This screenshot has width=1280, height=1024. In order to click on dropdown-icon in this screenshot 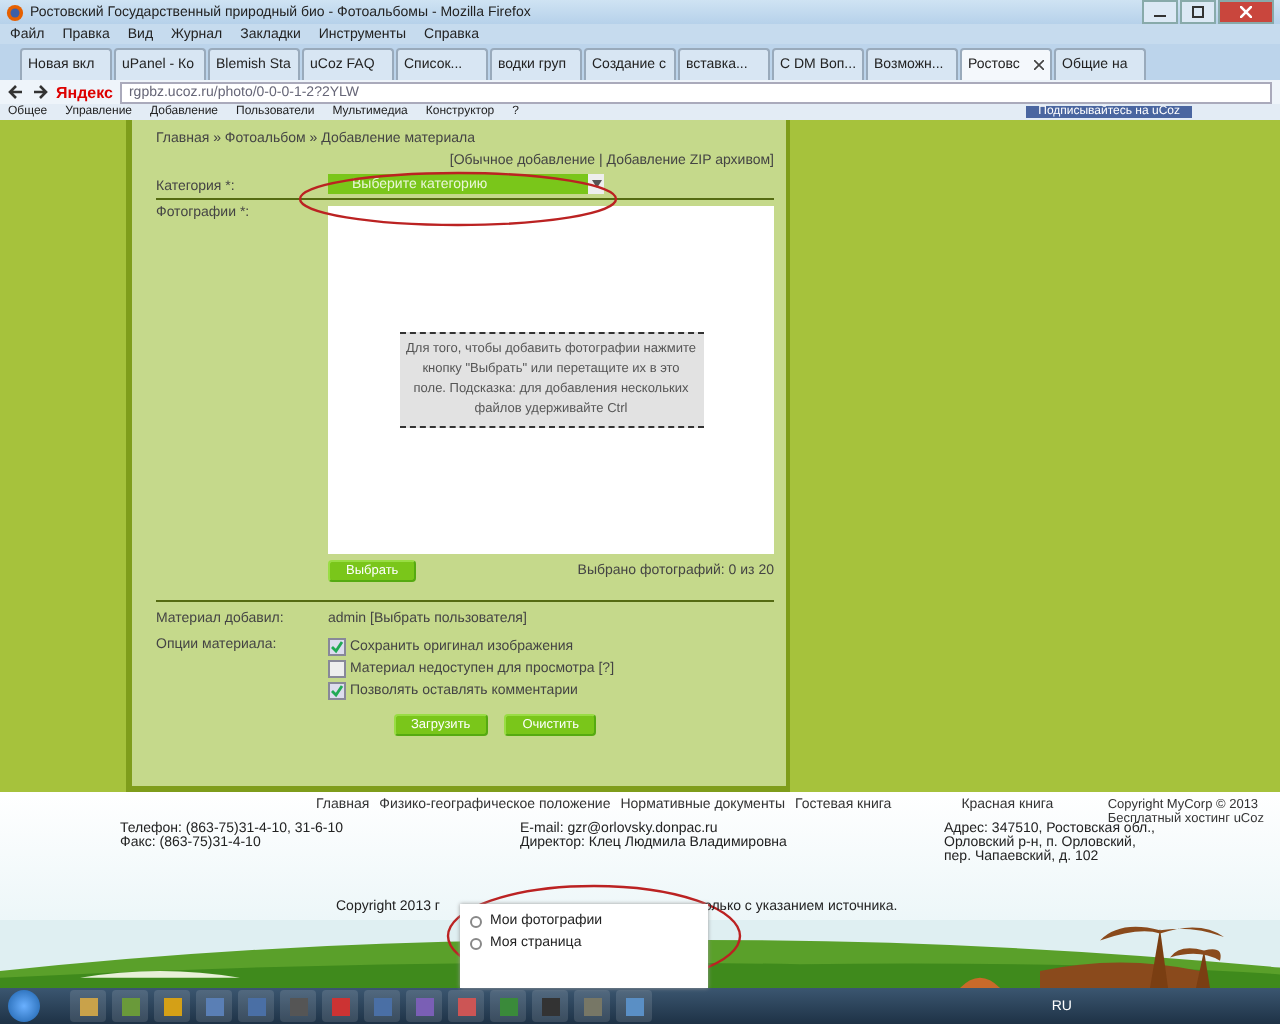, I will do `click(596, 184)`.